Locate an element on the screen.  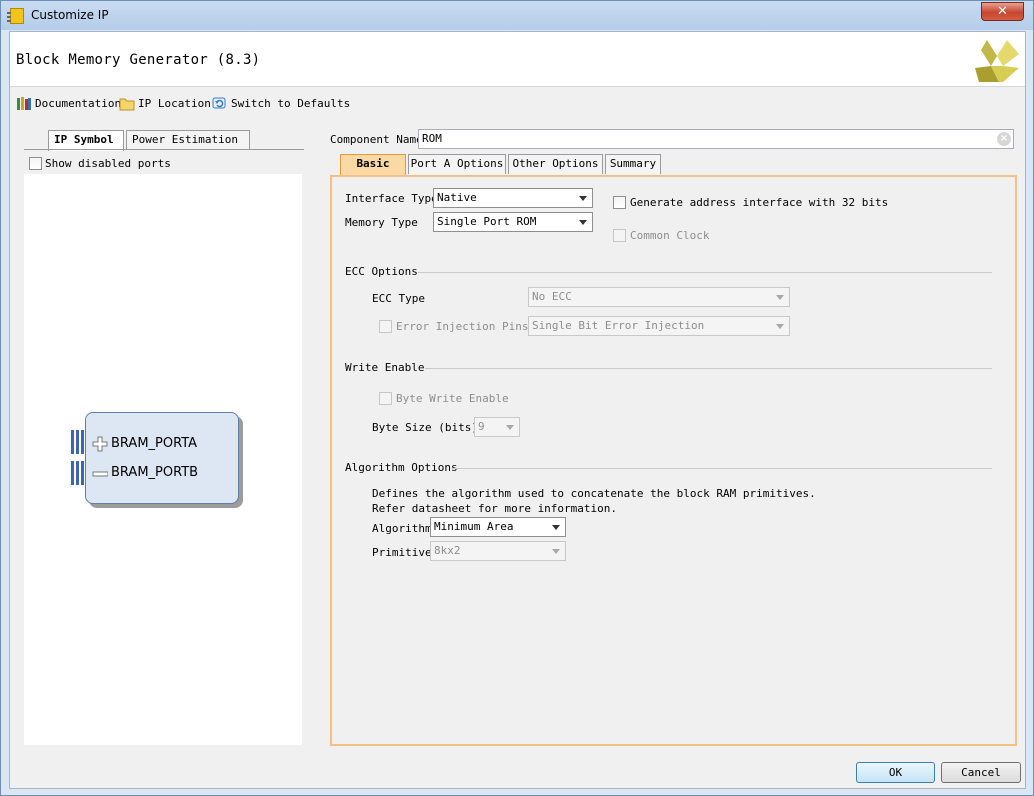
error-injection-value: Single Bit Error Injection is located at coordinates (618, 325).